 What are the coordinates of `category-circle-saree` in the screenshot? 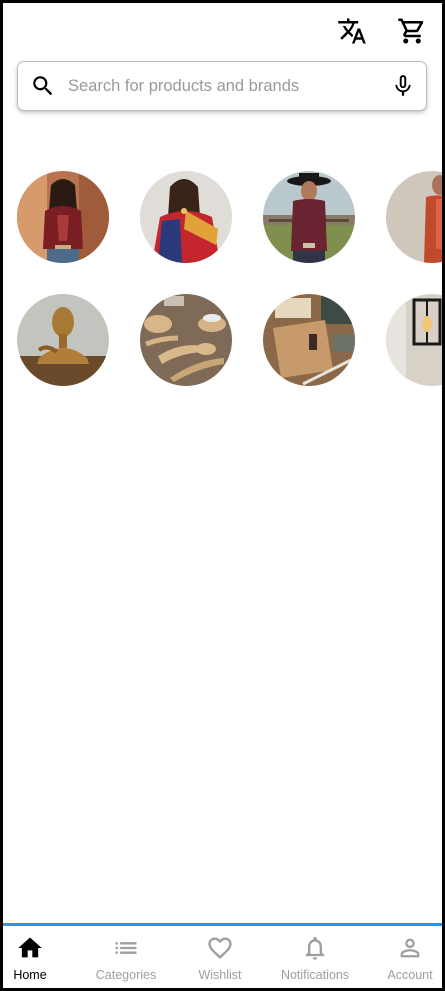 It's located at (186, 217).